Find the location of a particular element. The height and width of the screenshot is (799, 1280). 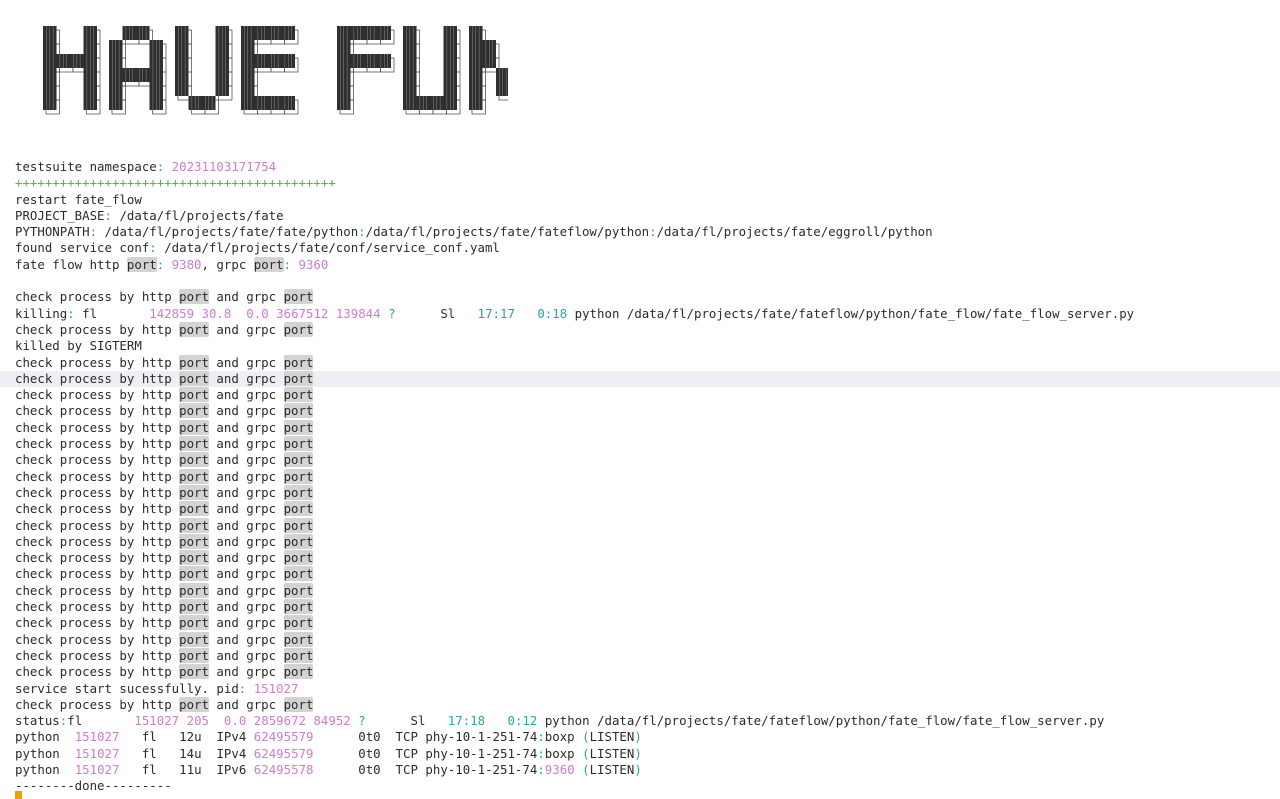

ascii-banner is located at coordinates (273, 74).